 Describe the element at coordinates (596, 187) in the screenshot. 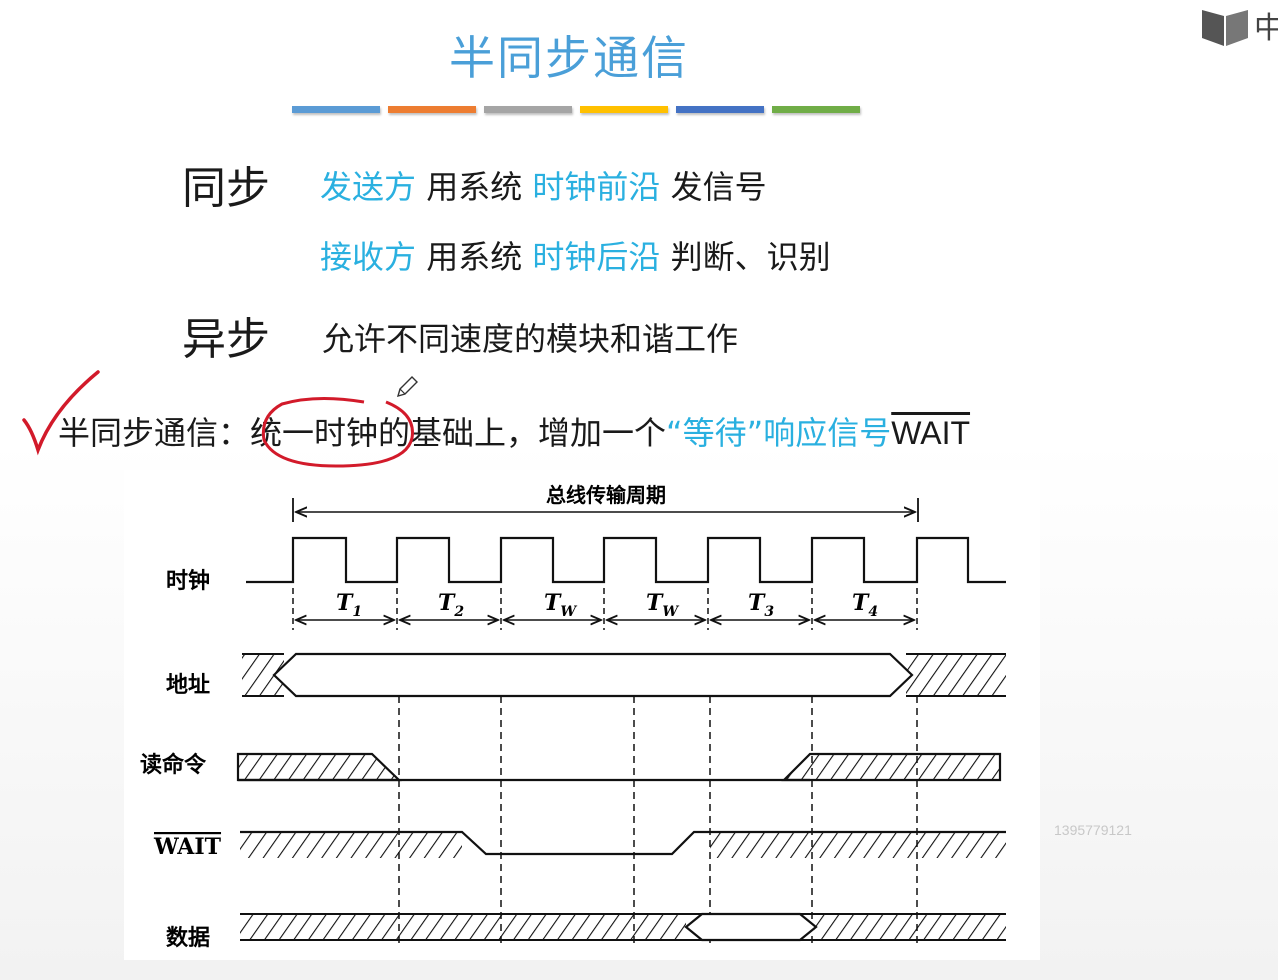

I see `rising-edge-term: 时钟前沿` at that location.